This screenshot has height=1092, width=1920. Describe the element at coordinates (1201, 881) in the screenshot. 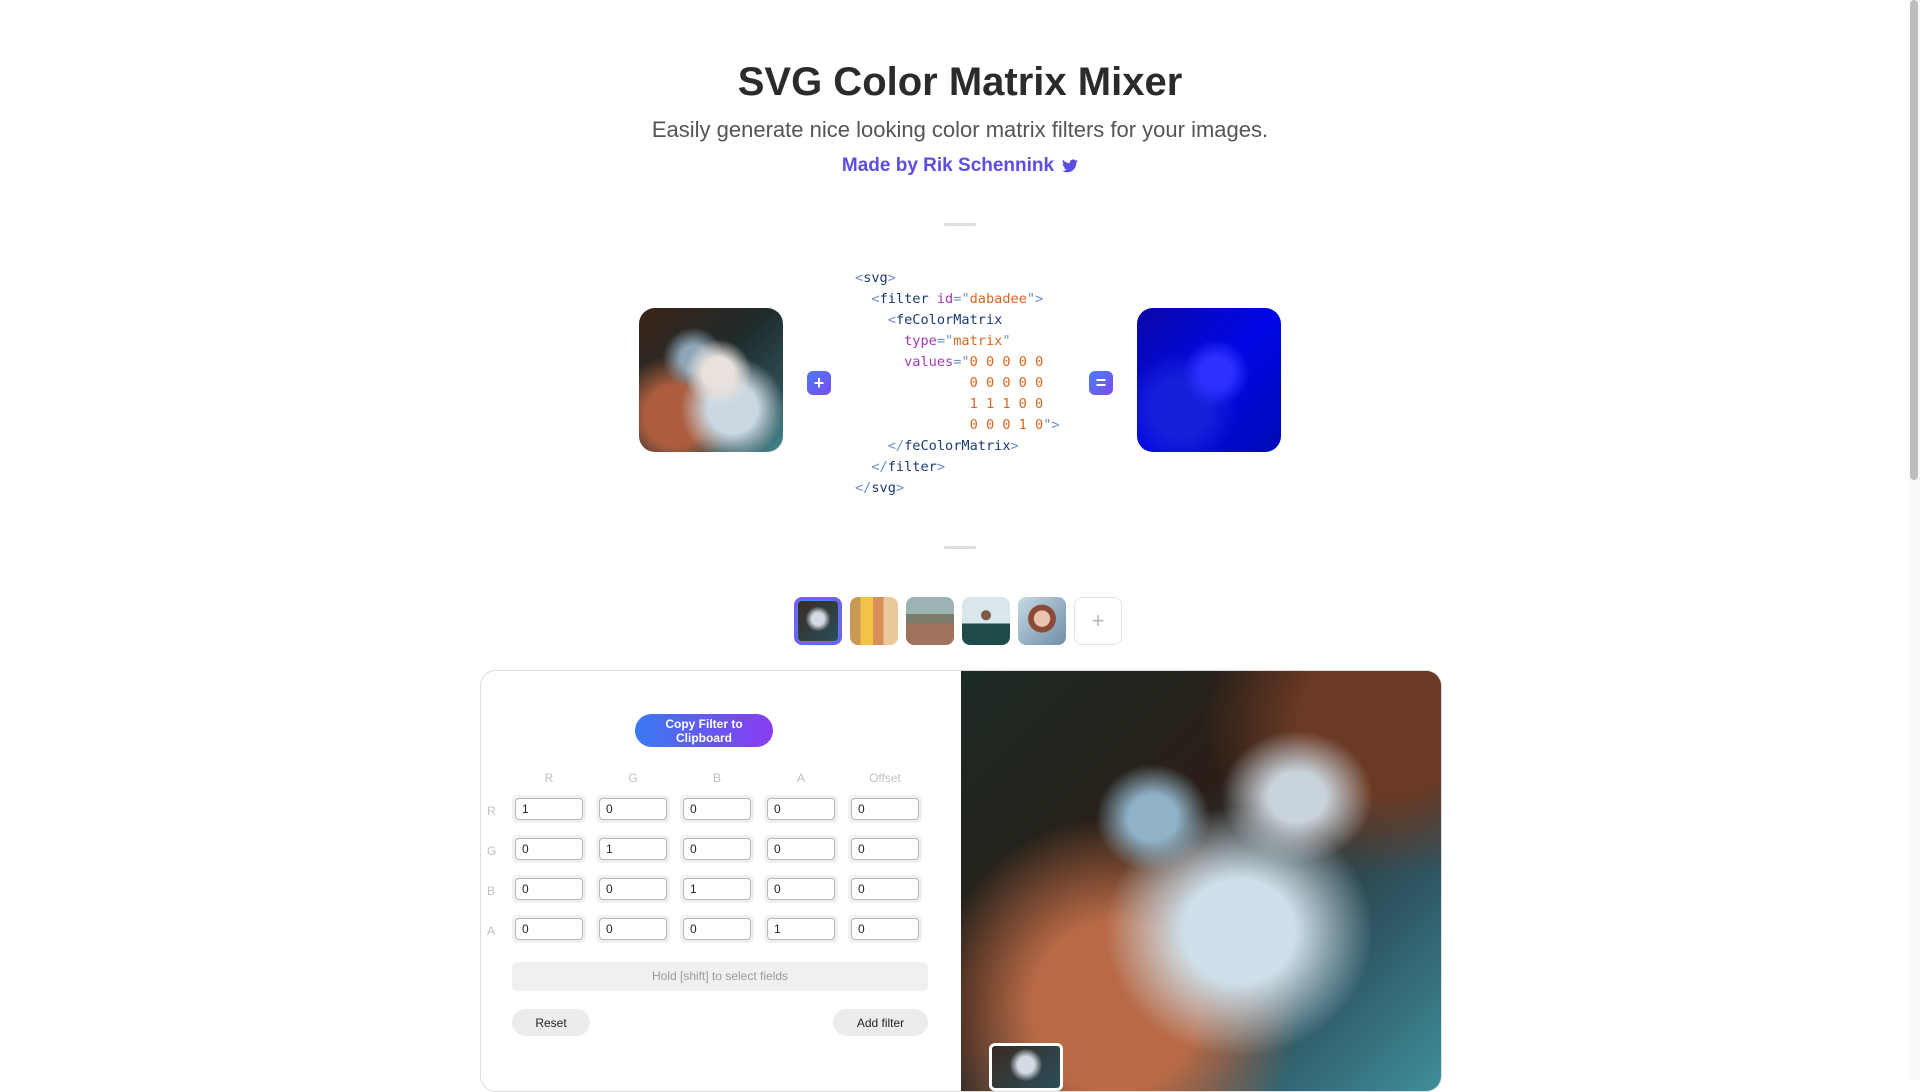

I see `image-preview` at that location.